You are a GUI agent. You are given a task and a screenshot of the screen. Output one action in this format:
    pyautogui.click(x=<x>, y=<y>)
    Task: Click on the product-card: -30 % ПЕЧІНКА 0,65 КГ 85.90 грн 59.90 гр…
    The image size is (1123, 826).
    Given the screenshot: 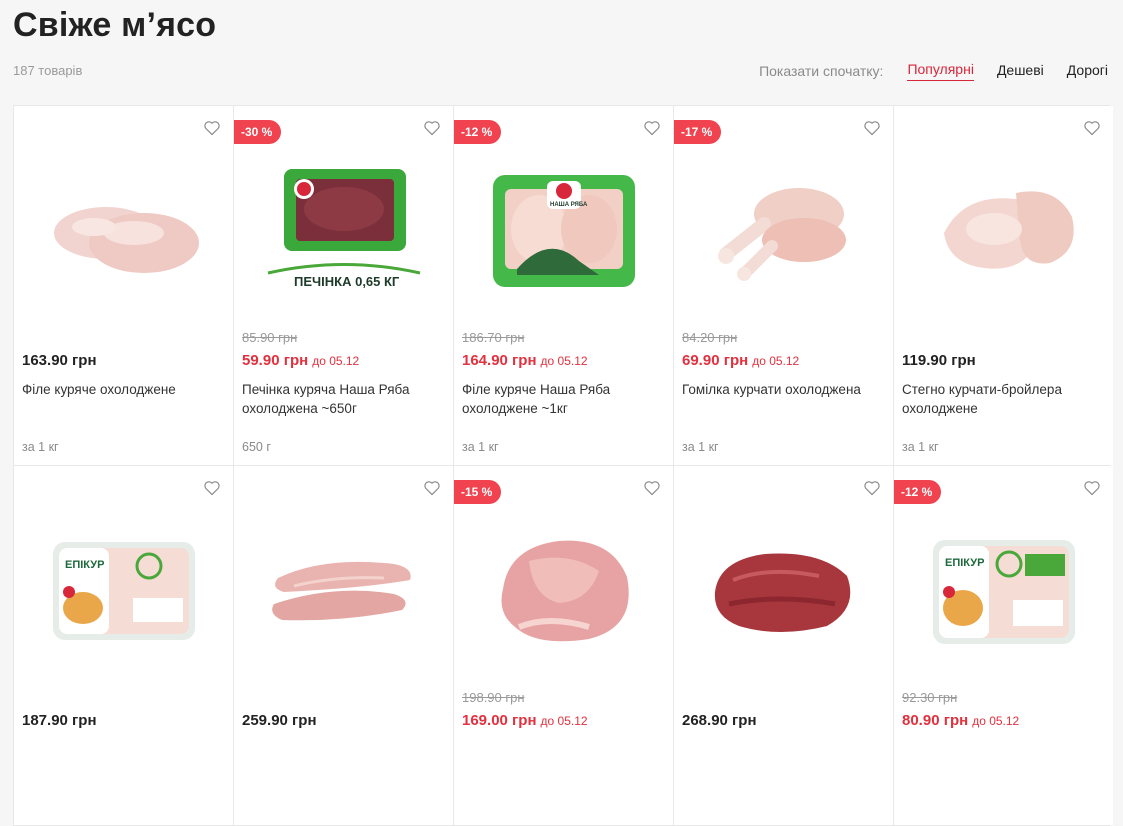 What is the action you would take?
    pyautogui.click(x=343, y=285)
    